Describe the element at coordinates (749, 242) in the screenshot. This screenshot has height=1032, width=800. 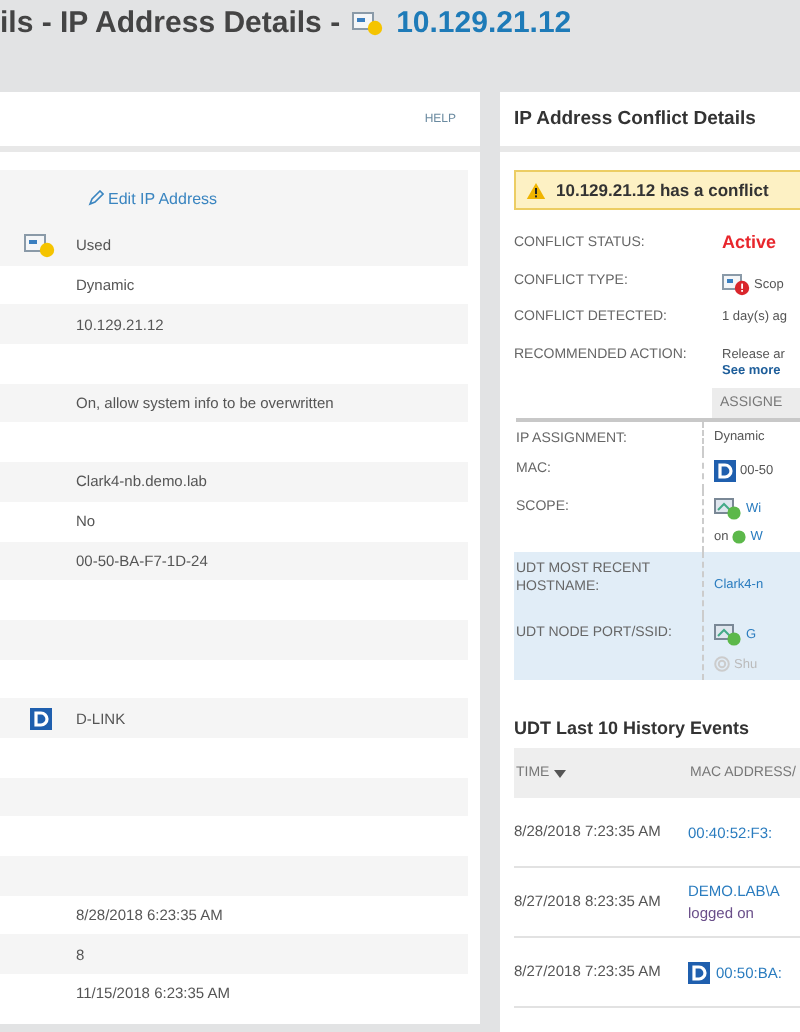
I see `status-value: Active` at that location.